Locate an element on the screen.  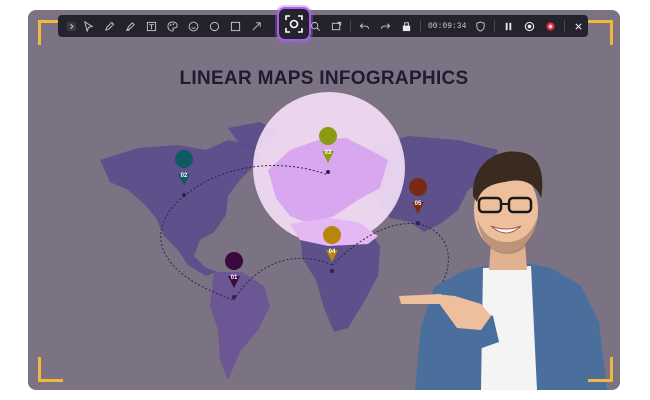
rectangle-icon is located at coordinates (235, 26).